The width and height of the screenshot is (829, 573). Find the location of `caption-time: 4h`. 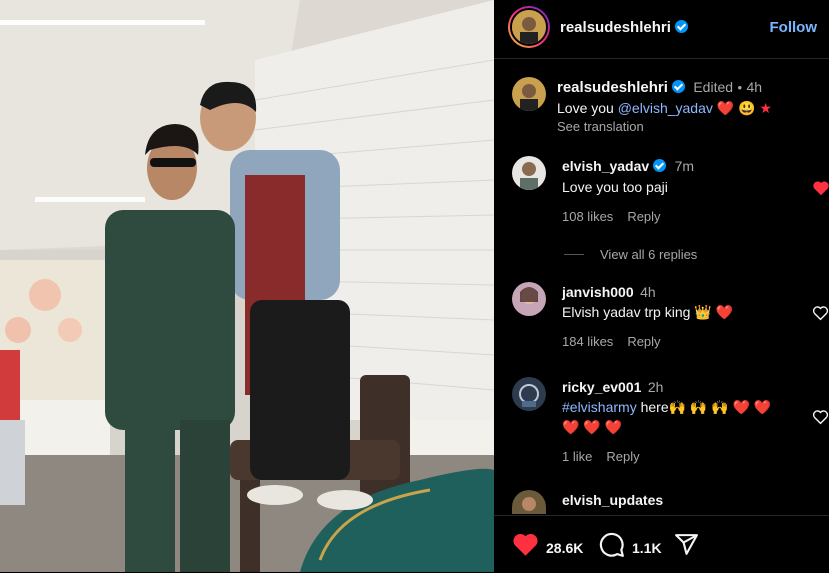

caption-time: 4h is located at coordinates (755, 87).